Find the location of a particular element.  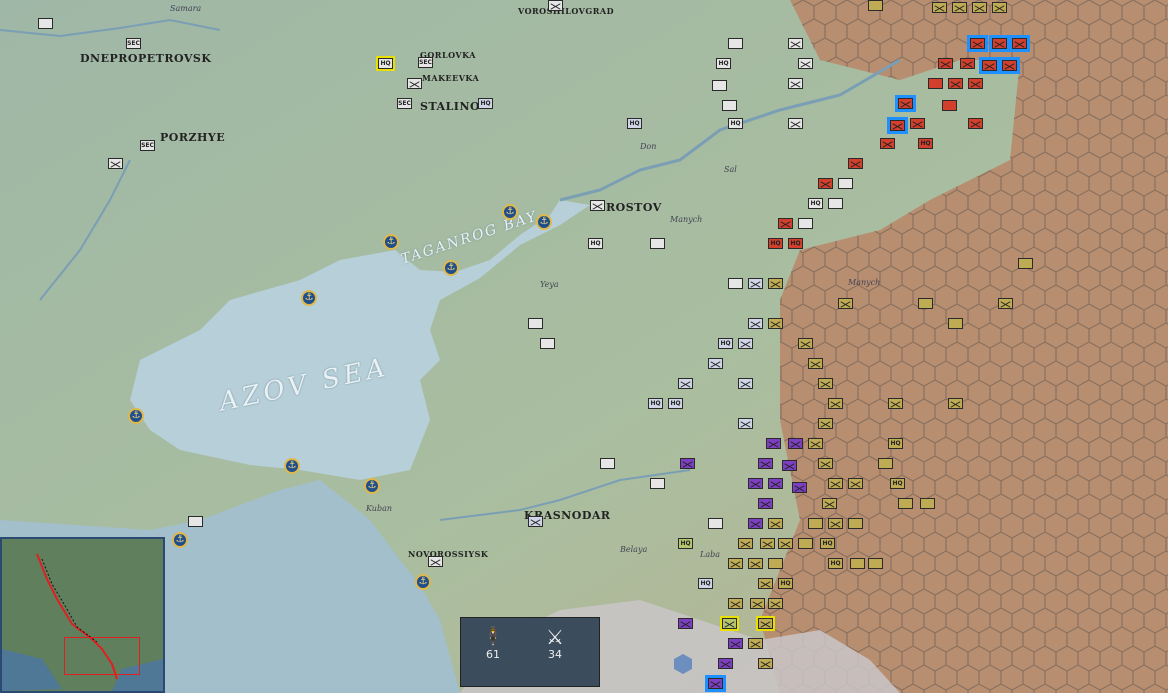

minimap-viewport is located at coordinates (102, 656).